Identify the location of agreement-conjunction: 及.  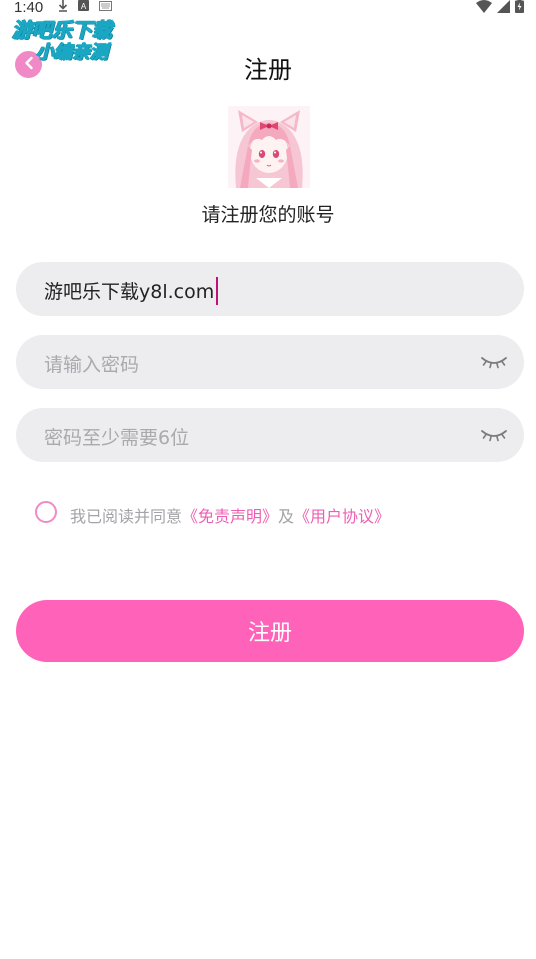
(286, 516).